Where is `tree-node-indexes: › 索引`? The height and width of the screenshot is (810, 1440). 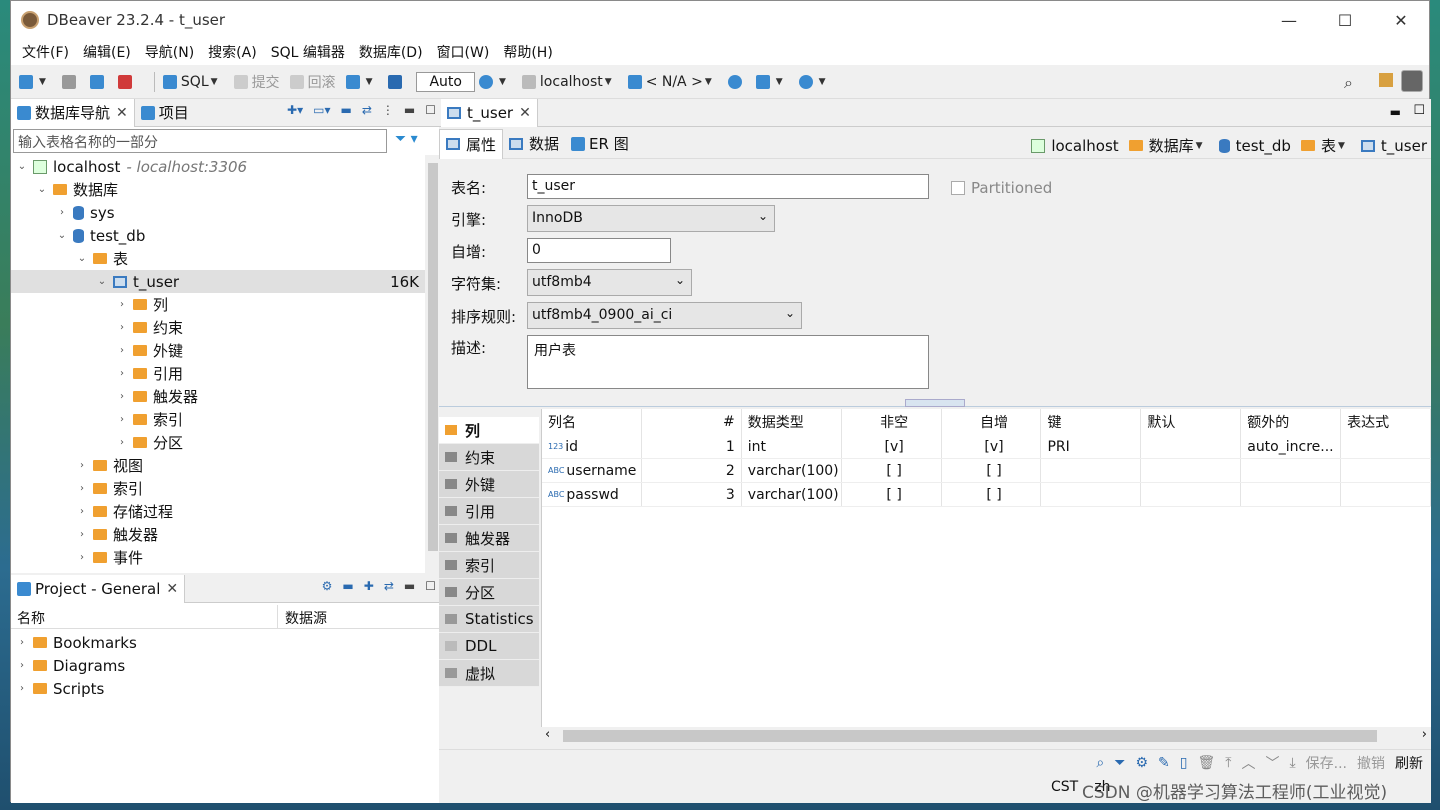
tree-node-indexes: › 索引 is located at coordinates (218, 419).